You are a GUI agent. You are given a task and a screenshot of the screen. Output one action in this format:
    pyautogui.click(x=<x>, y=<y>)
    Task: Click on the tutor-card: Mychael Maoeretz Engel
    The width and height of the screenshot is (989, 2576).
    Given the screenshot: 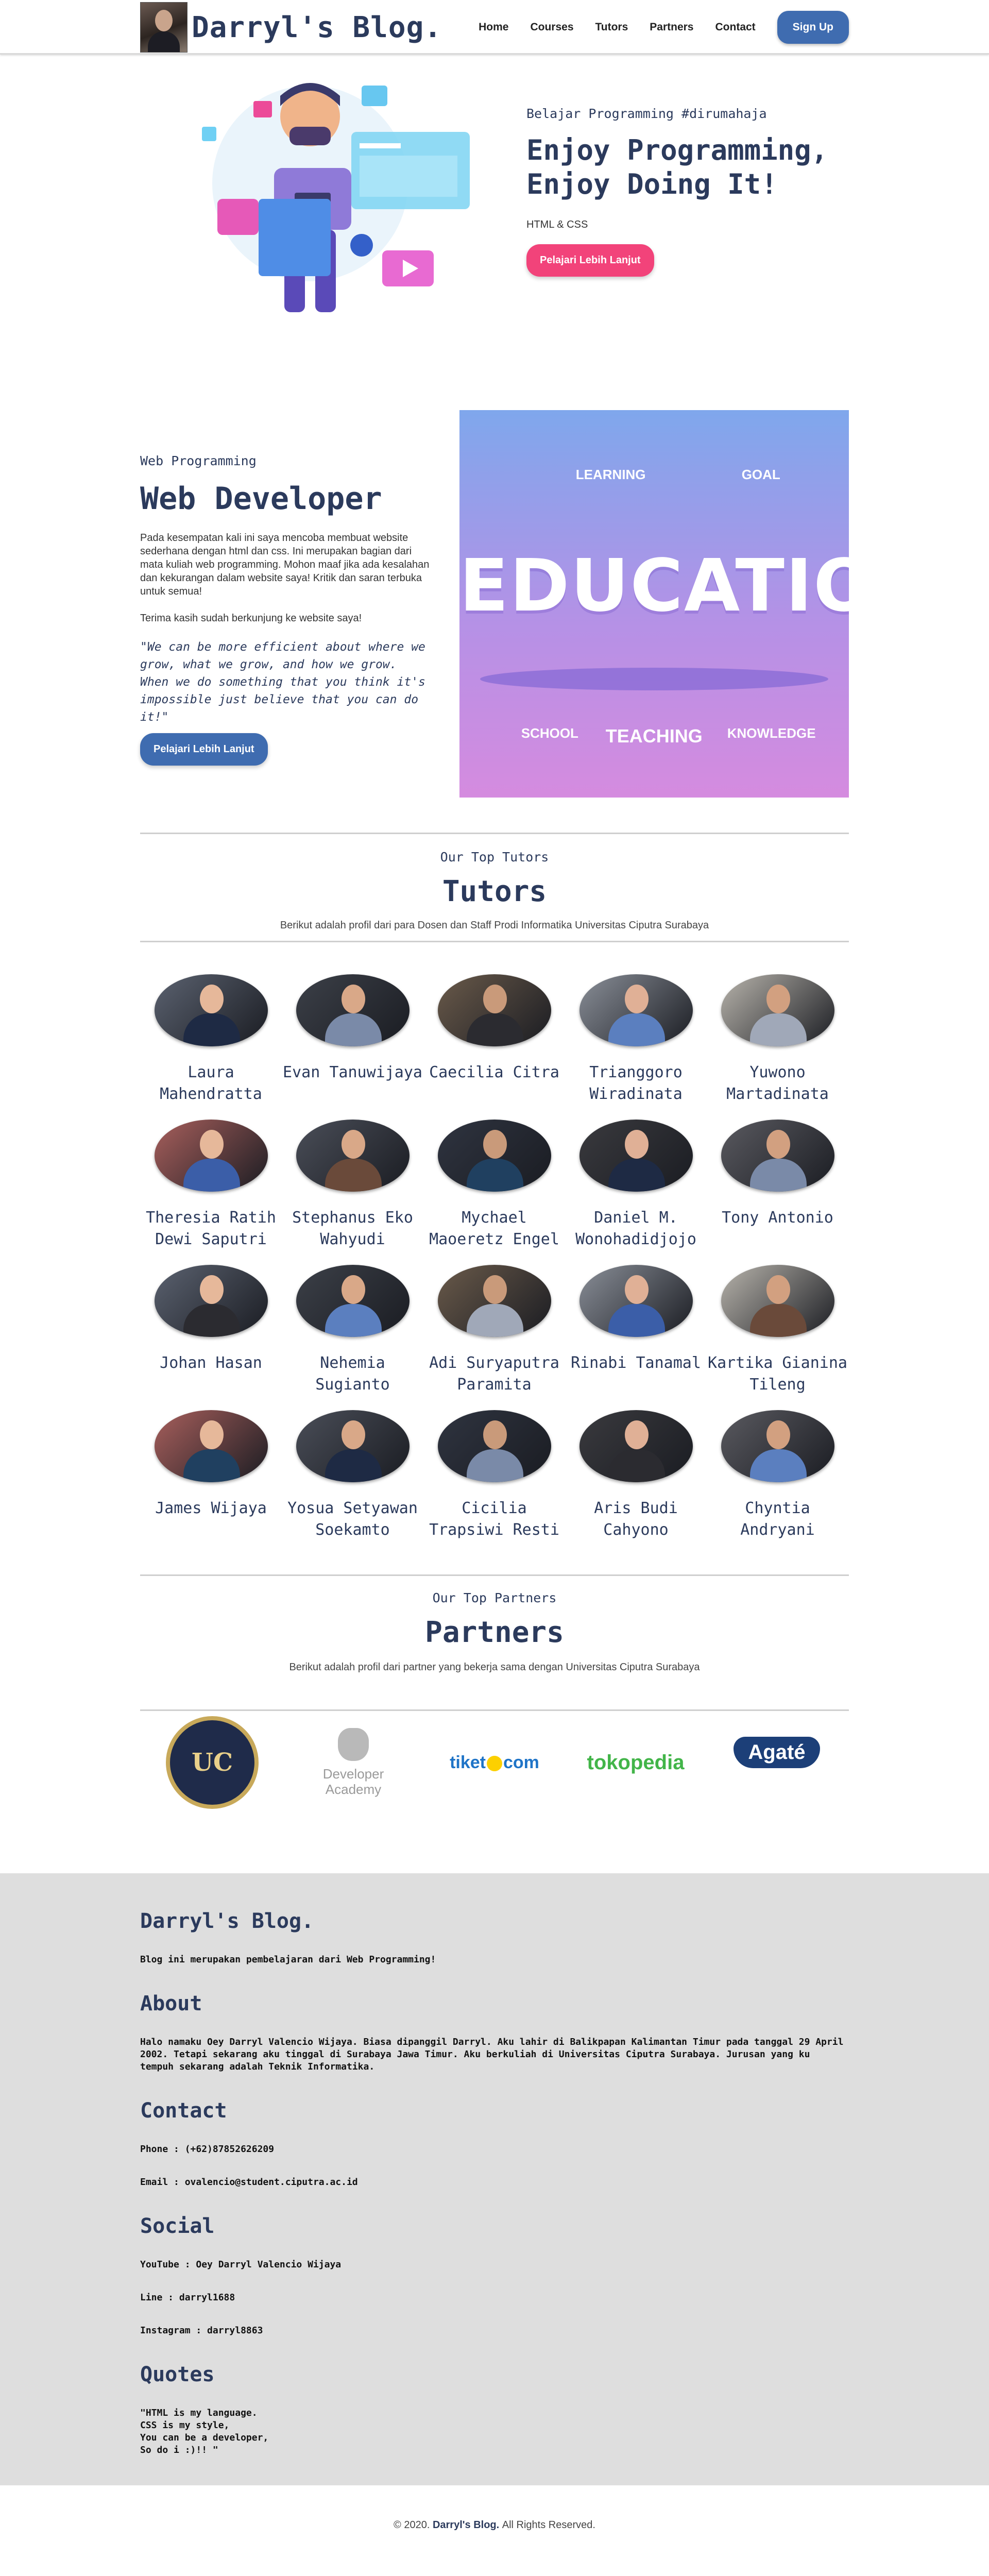 What is the action you would take?
    pyautogui.click(x=494, y=1184)
    